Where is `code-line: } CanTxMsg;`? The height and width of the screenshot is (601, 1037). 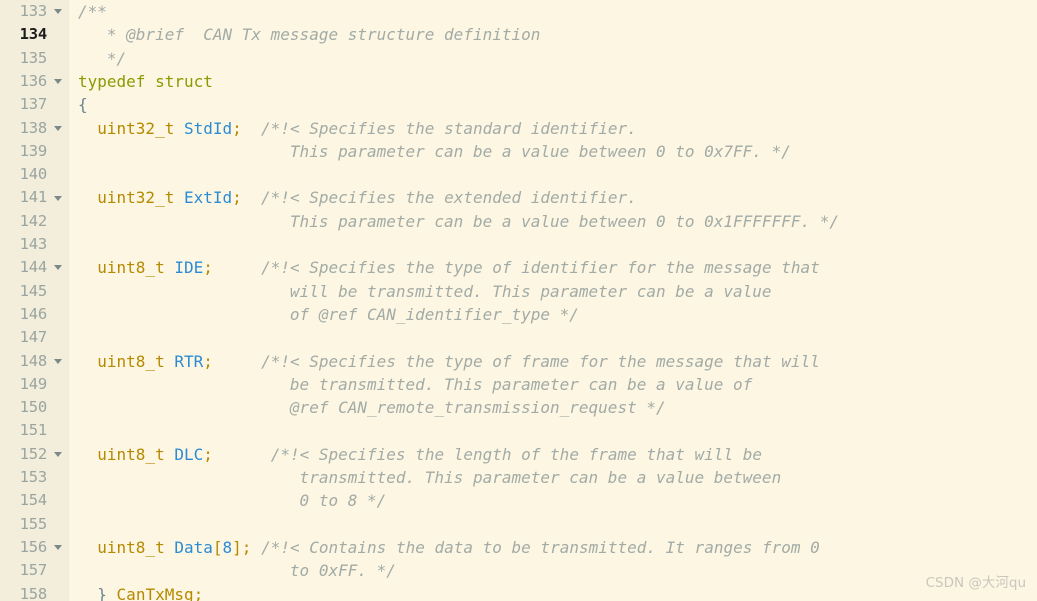
code-line: } CanTxMsg; is located at coordinates (557, 592).